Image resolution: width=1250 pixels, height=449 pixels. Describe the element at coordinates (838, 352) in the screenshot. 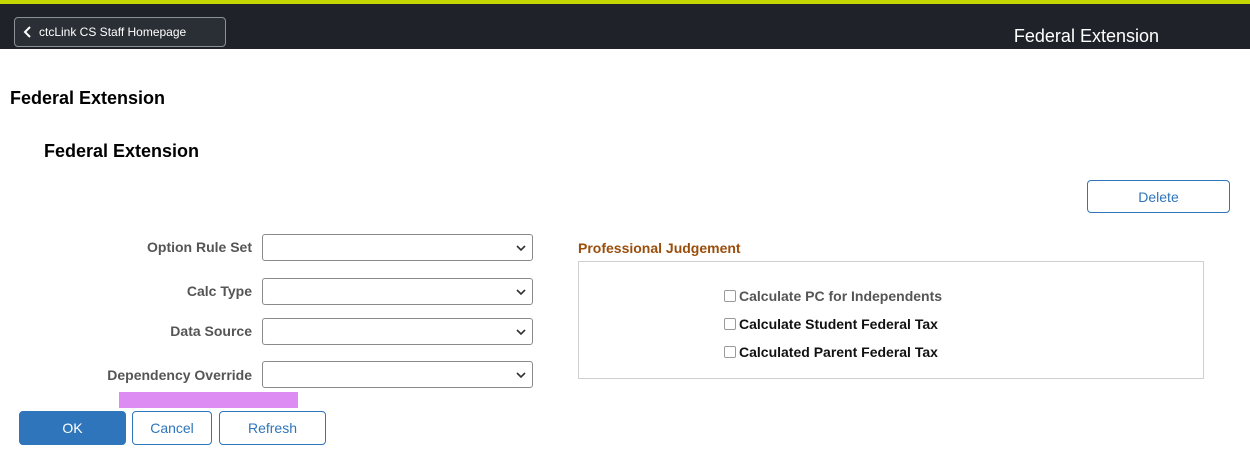

I see `checkbox-label: Calculated Parent Federal Tax` at that location.